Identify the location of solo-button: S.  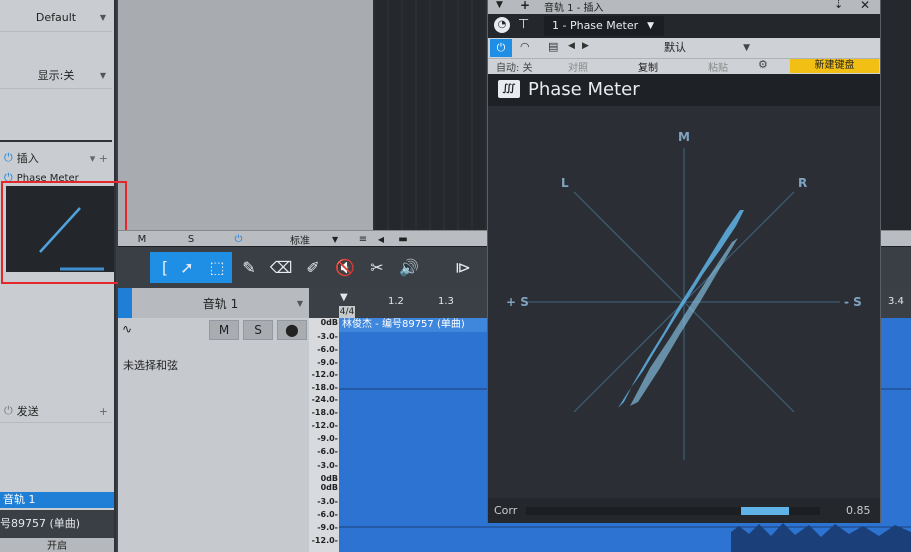
(191, 239).